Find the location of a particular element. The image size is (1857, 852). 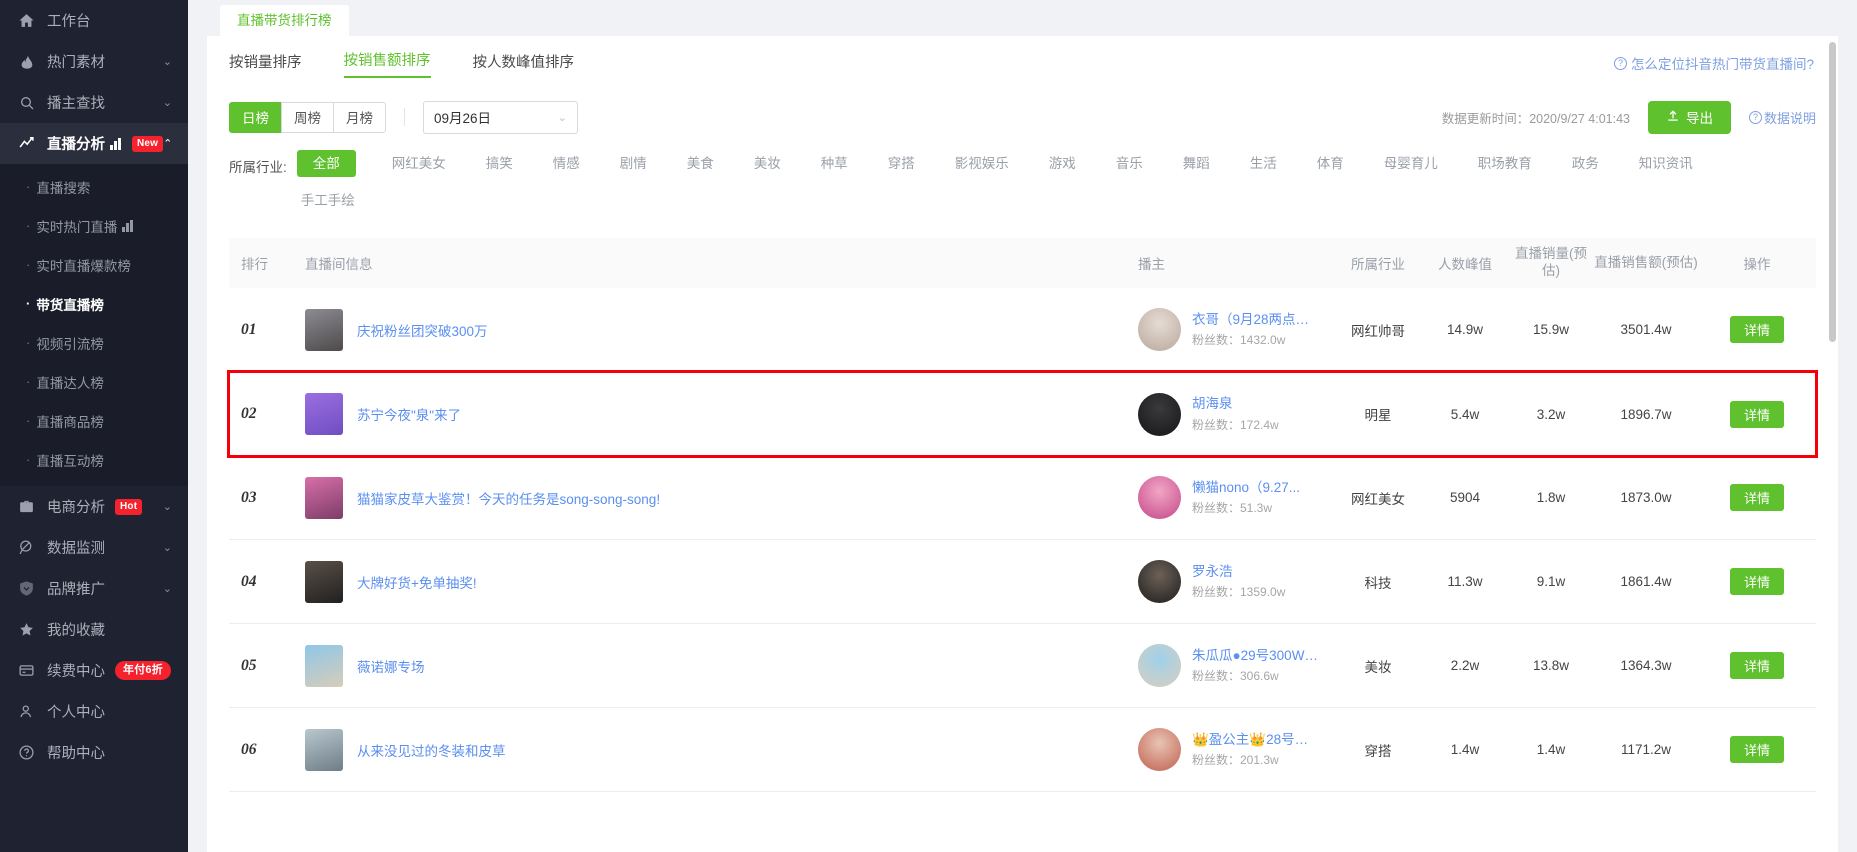

sidebar-item-live-search: · 直播搜索 is located at coordinates (94, 186).